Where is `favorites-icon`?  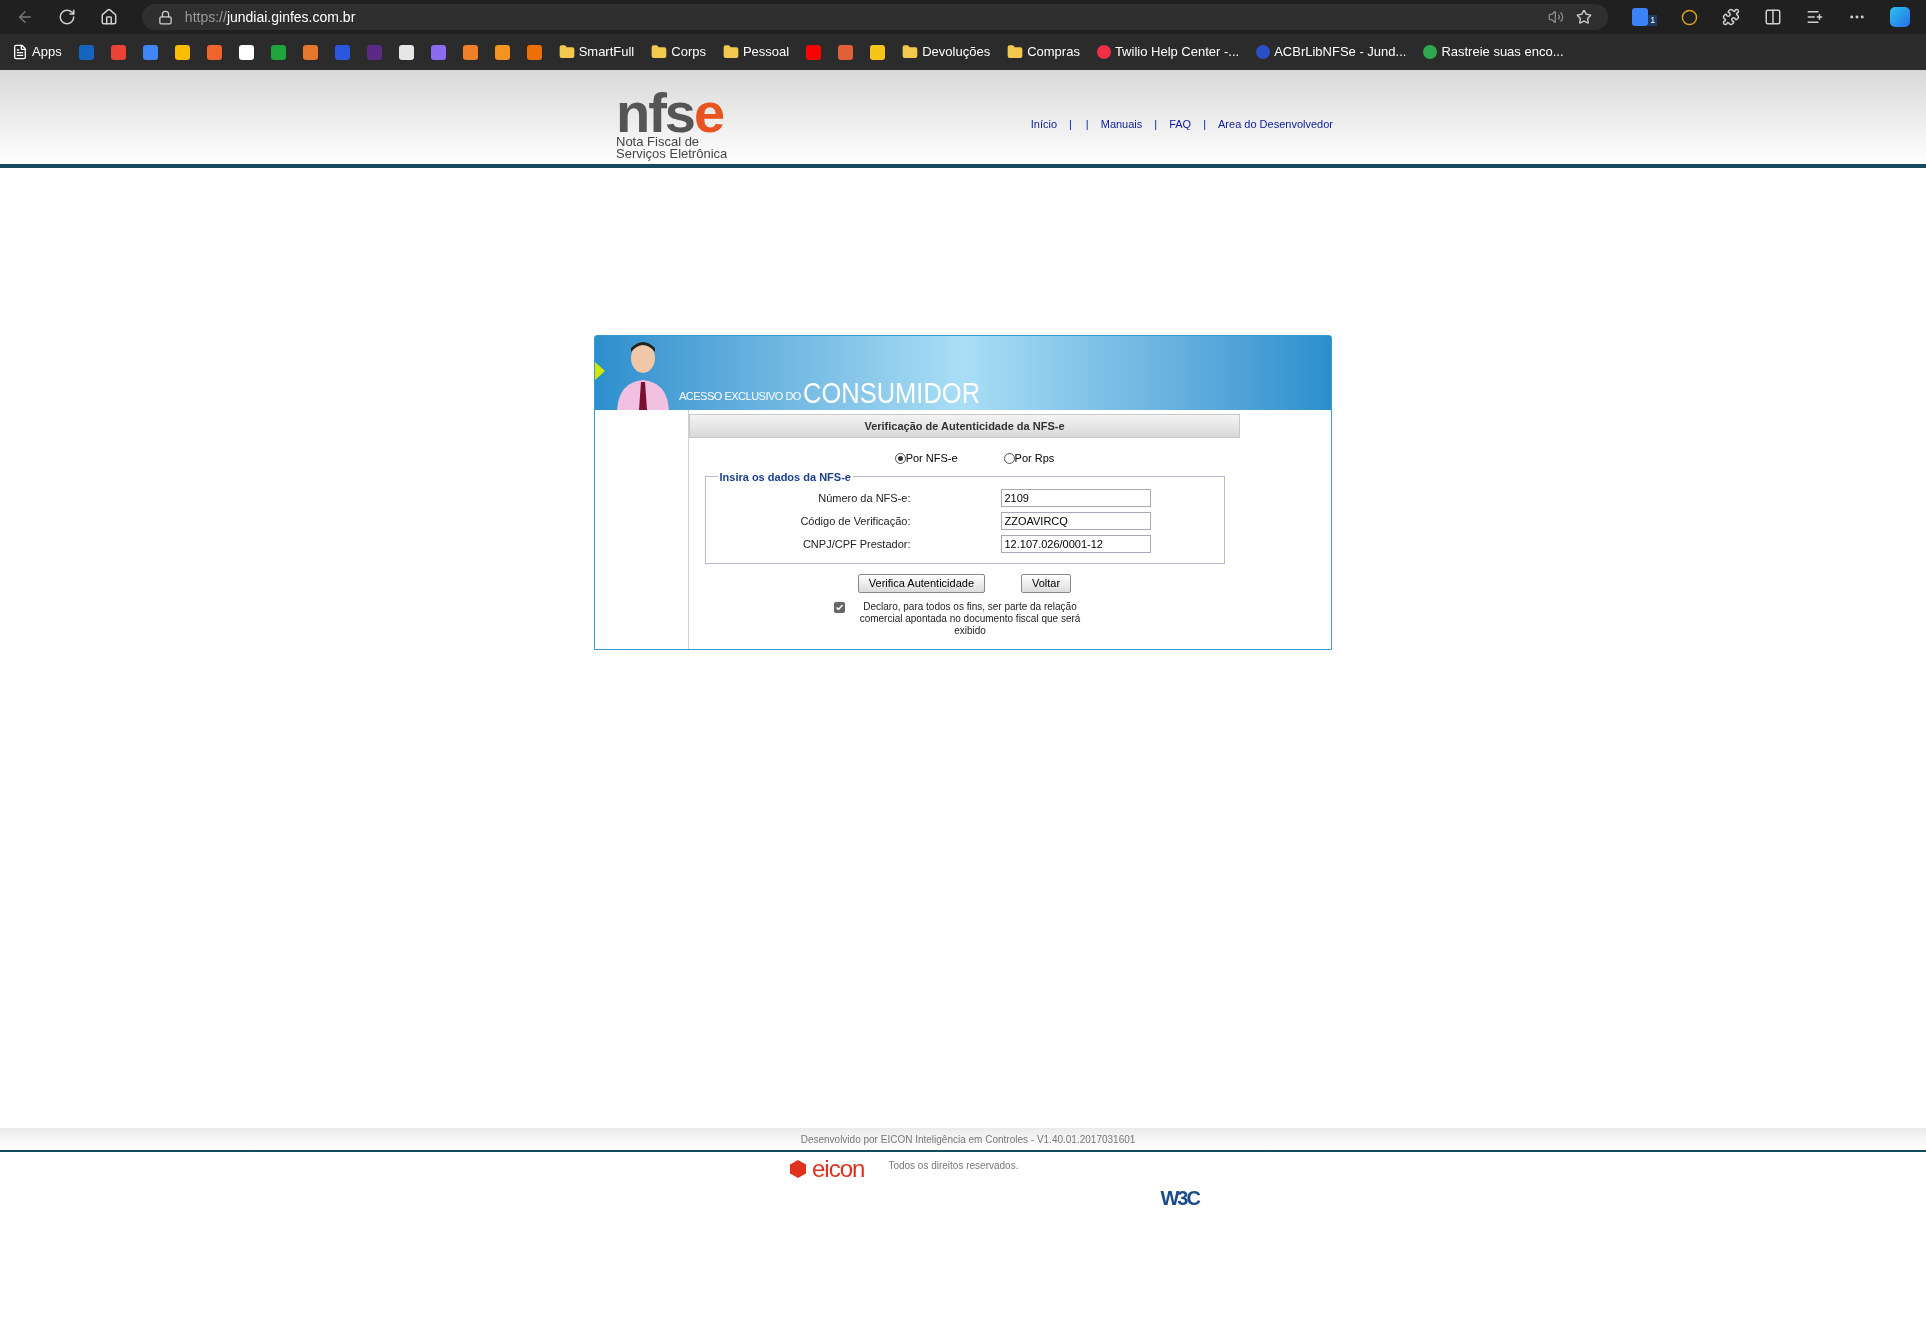 favorites-icon is located at coordinates (1815, 17).